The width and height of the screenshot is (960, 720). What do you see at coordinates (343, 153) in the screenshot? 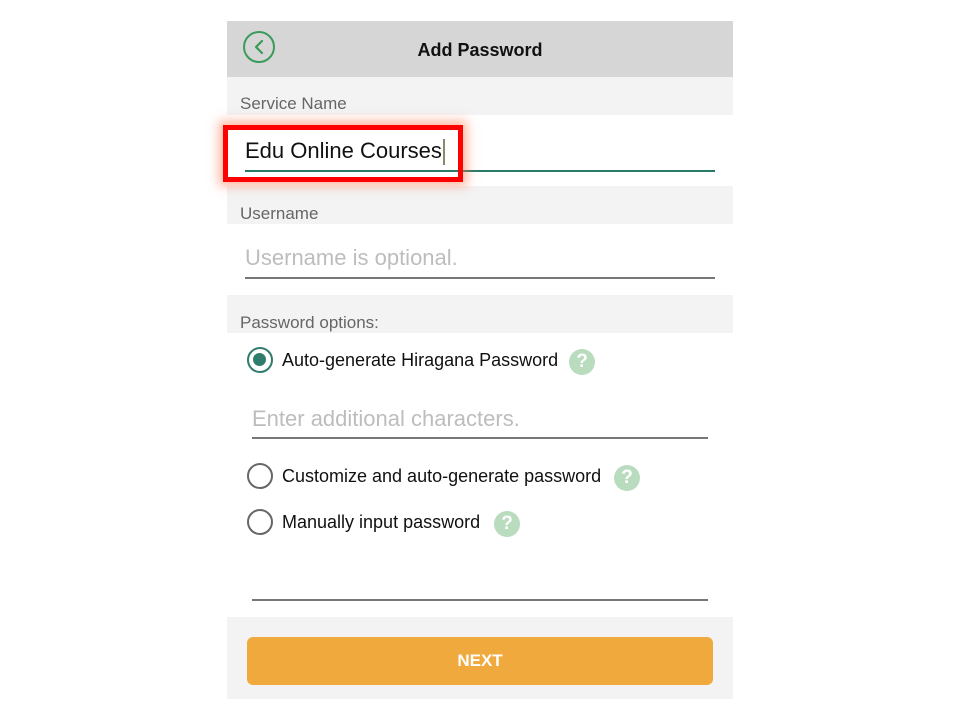
I see `highlight-box` at bounding box center [343, 153].